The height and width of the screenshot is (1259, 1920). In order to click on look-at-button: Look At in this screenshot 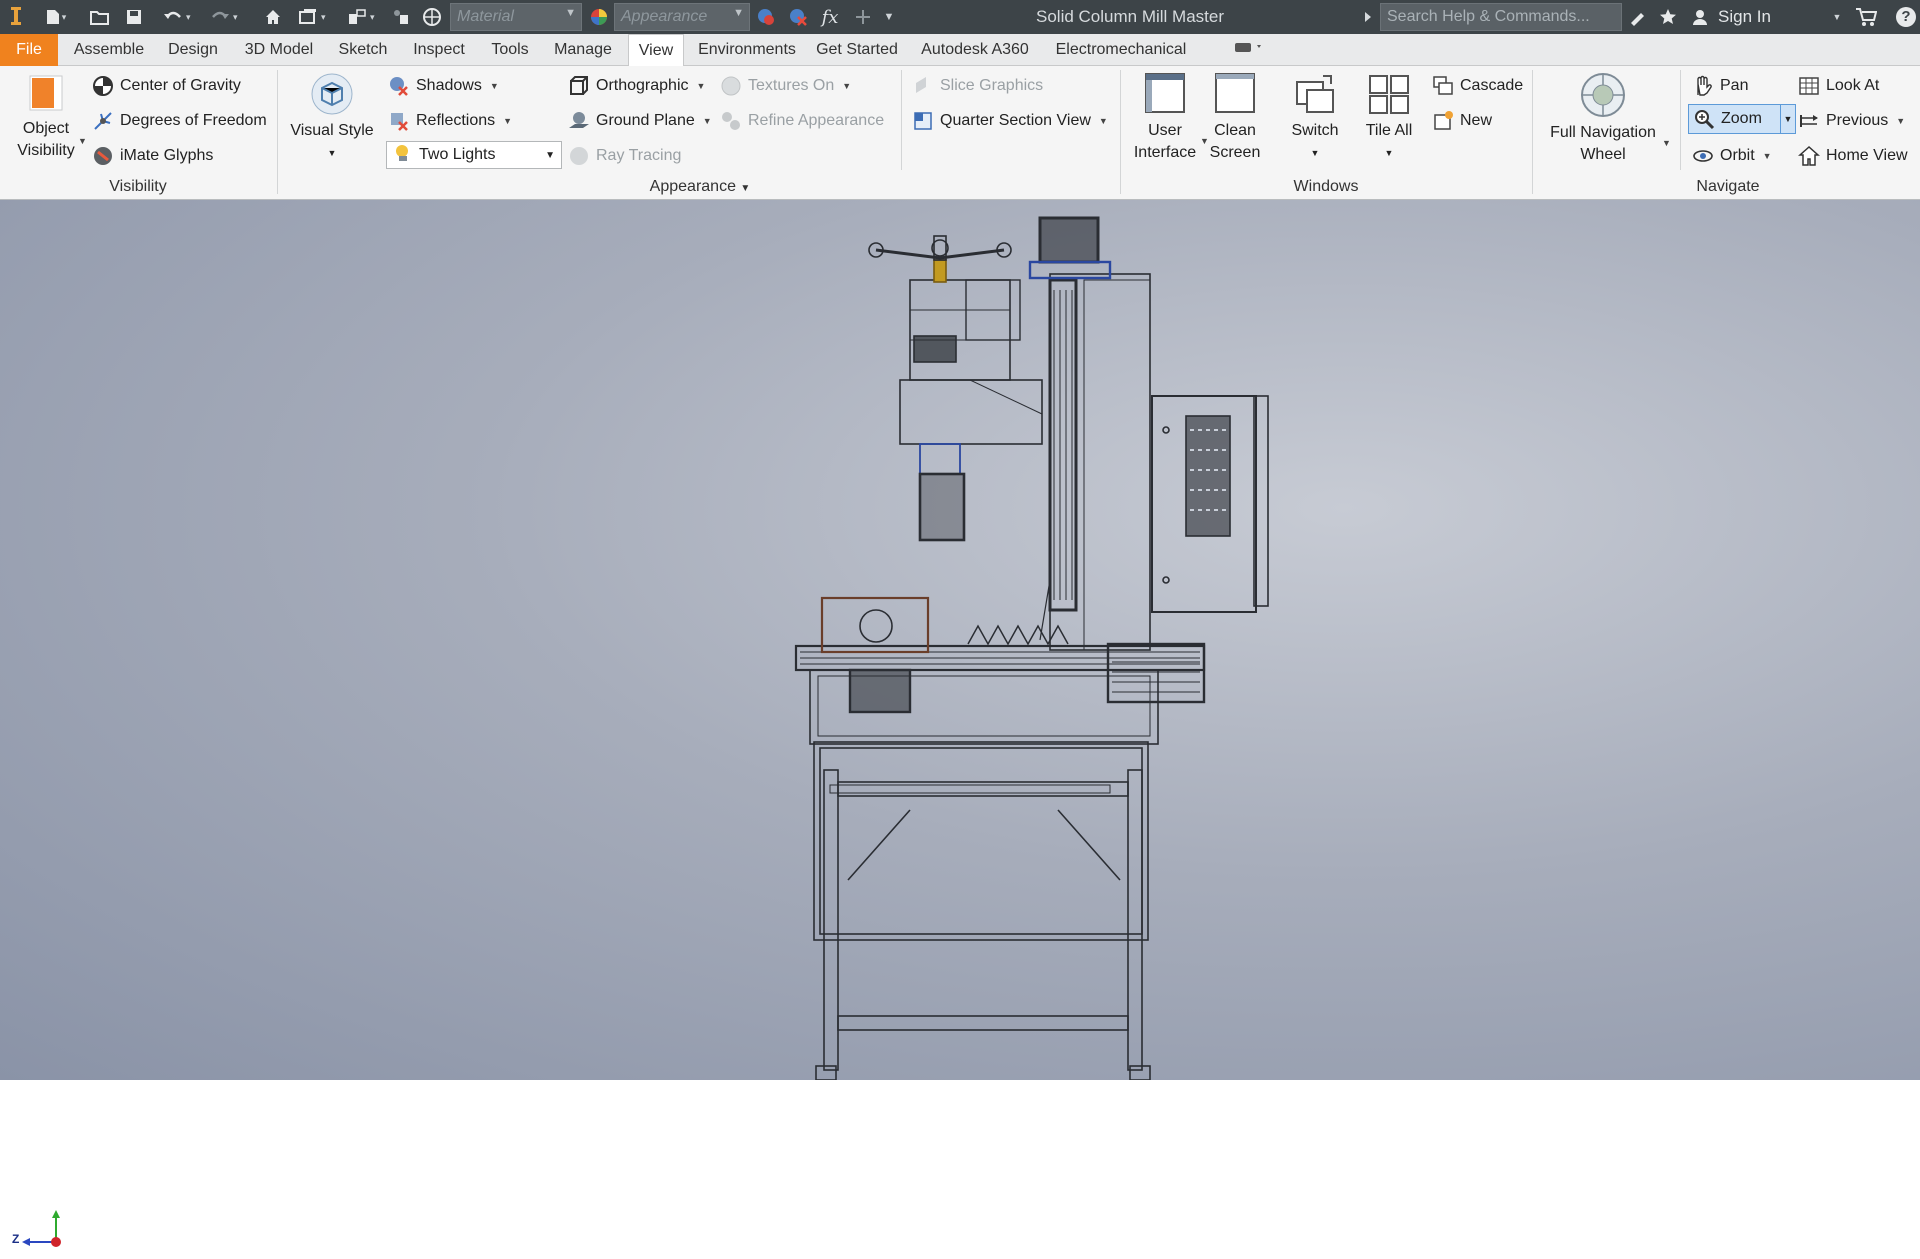, I will do `click(1838, 86)`.